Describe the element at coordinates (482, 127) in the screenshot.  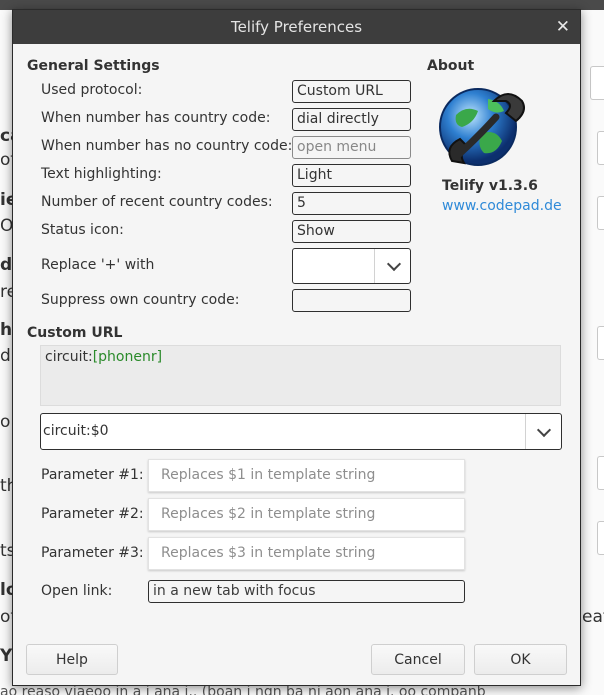
I see `globe-phone-icon` at that location.